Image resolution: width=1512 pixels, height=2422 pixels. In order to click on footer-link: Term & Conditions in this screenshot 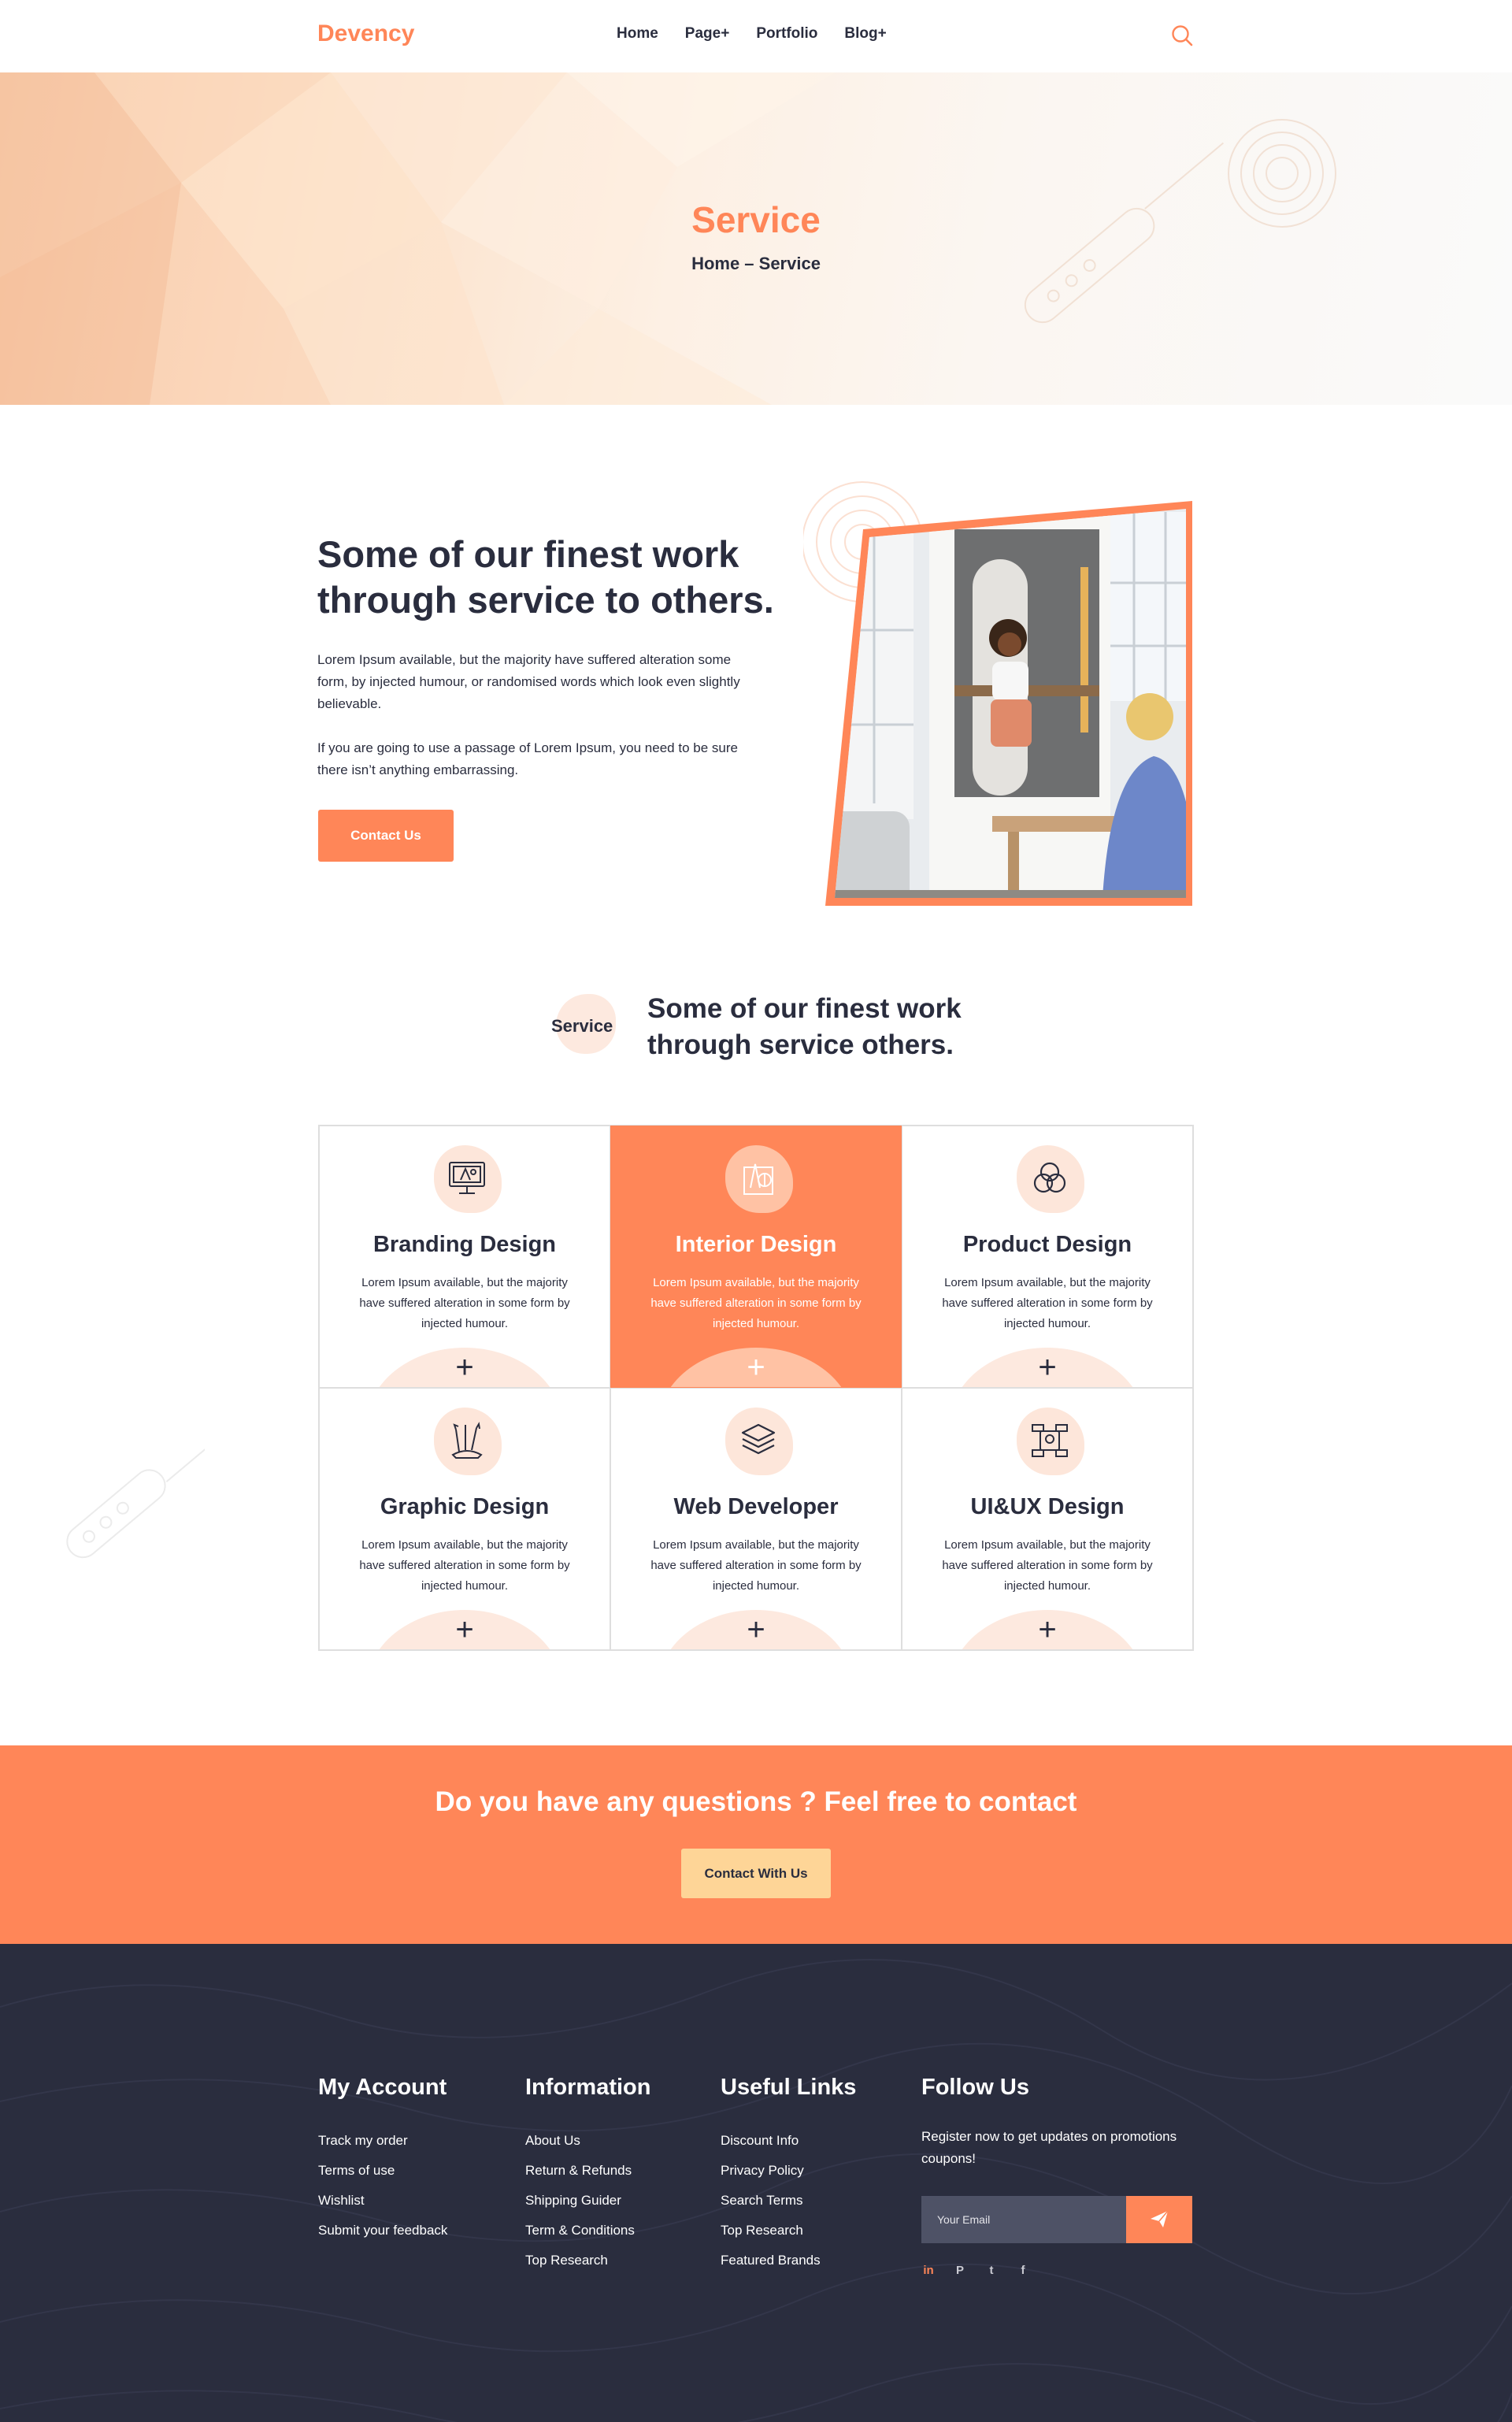, I will do `click(588, 2231)`.